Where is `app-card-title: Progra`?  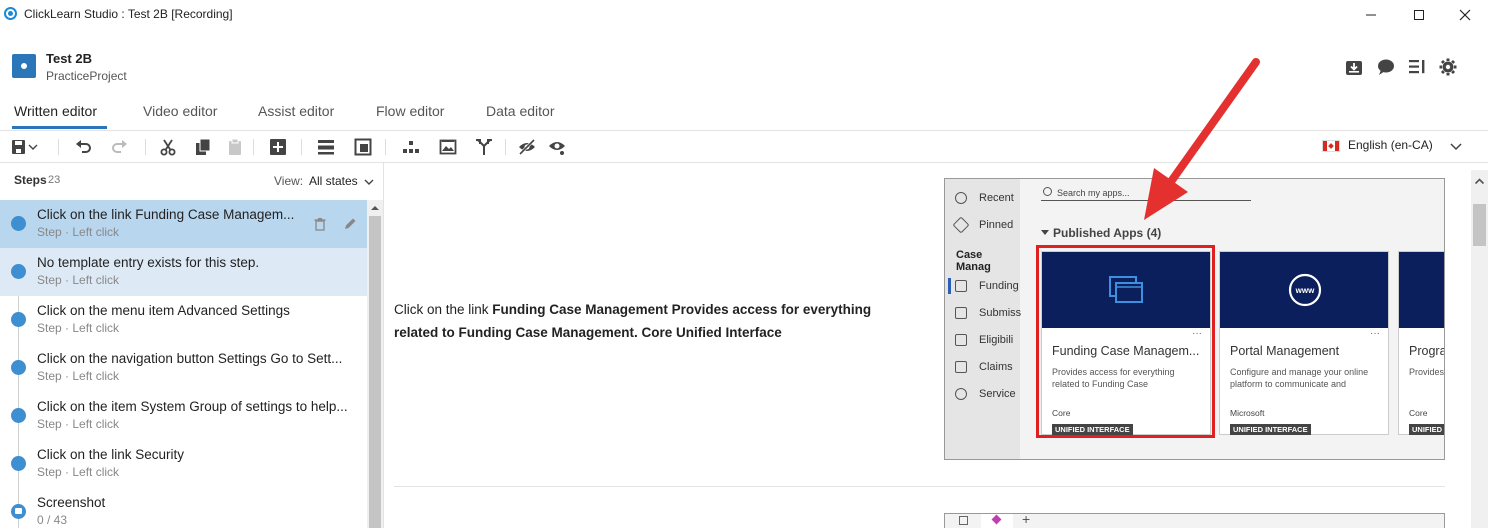
app-card-title: Progra is located at coordinates (1427, 351).